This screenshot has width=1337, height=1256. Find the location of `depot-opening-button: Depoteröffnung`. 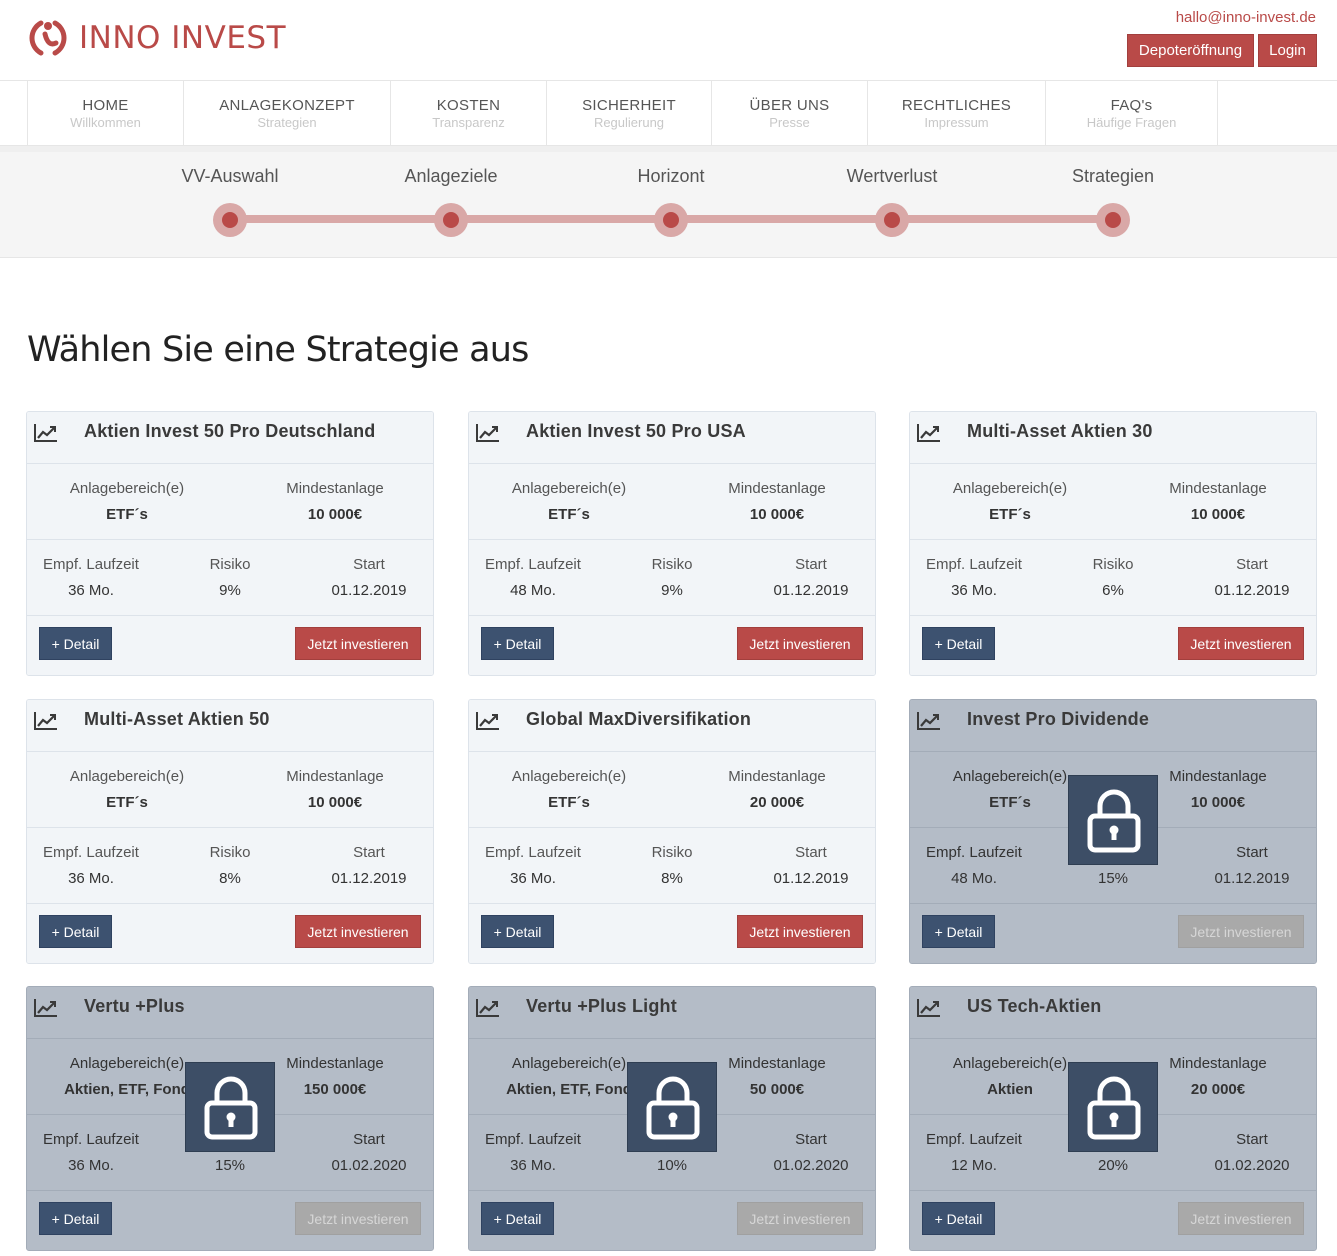

depot-opening-button: Depoteröffnung is located at coordinates (1190, 50).